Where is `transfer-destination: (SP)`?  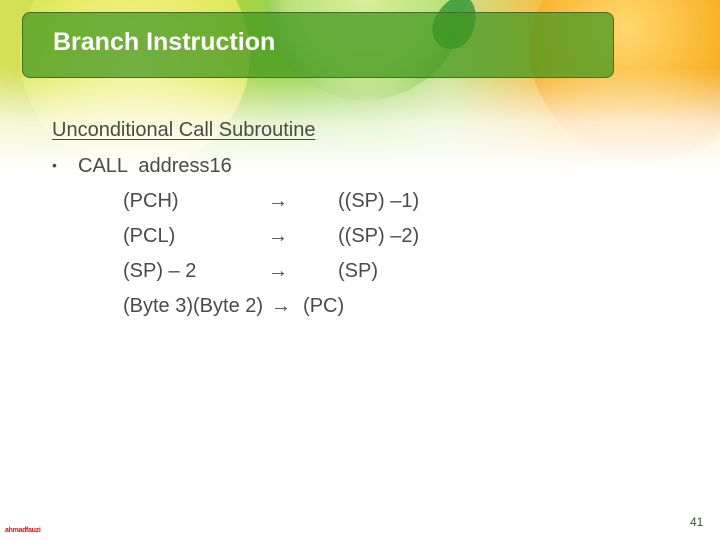
transfer-destination: (SP) is located at coordinates (358, 271).